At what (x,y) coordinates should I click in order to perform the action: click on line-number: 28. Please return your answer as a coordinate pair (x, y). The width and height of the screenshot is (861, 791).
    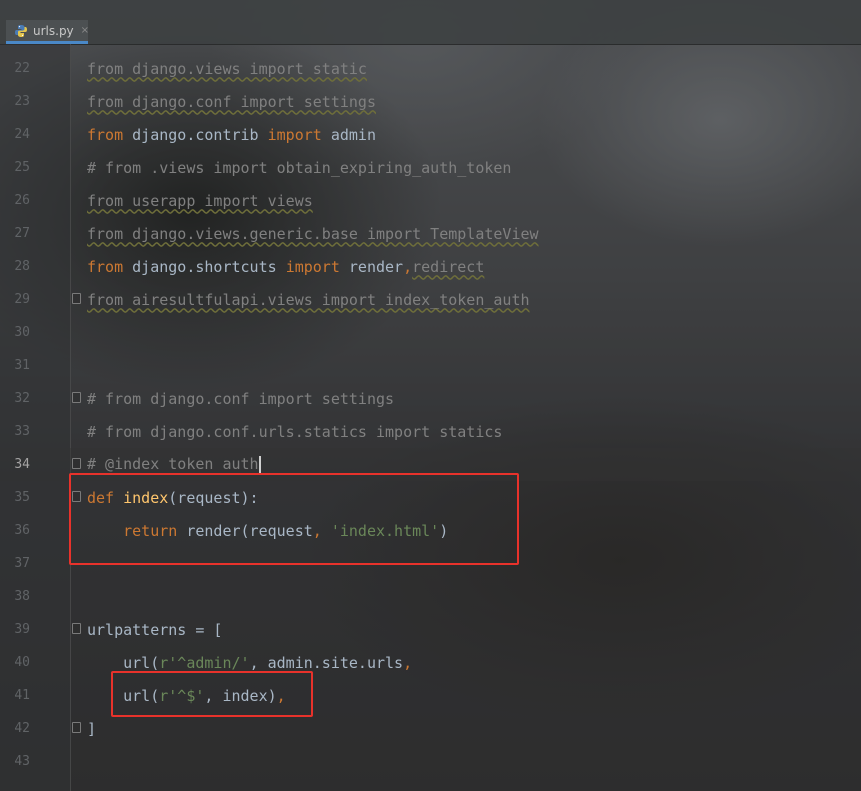
    Looking at the image, I should click on (22, 266).